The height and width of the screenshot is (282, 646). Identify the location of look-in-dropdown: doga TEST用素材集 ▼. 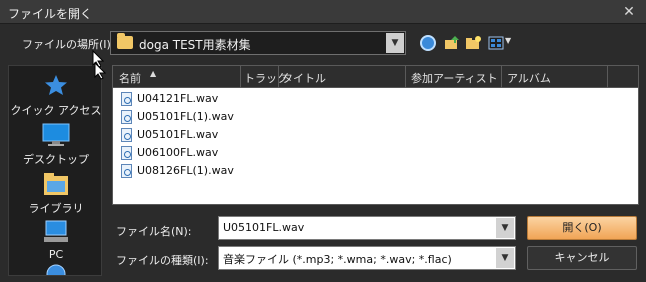
(258, 43).